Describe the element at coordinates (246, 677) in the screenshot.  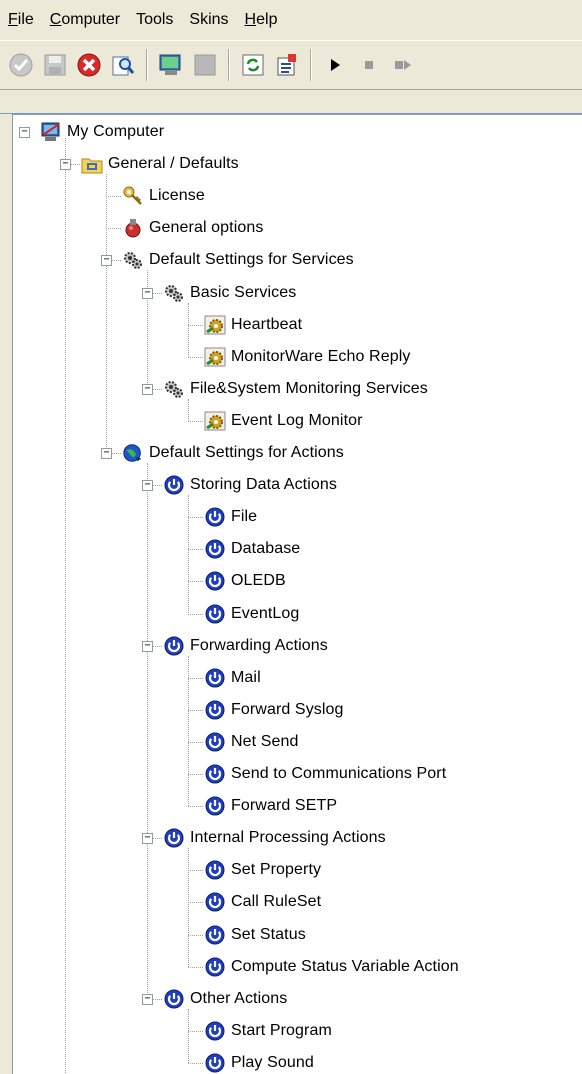
I see `tree-item-label: Mail` at that location.